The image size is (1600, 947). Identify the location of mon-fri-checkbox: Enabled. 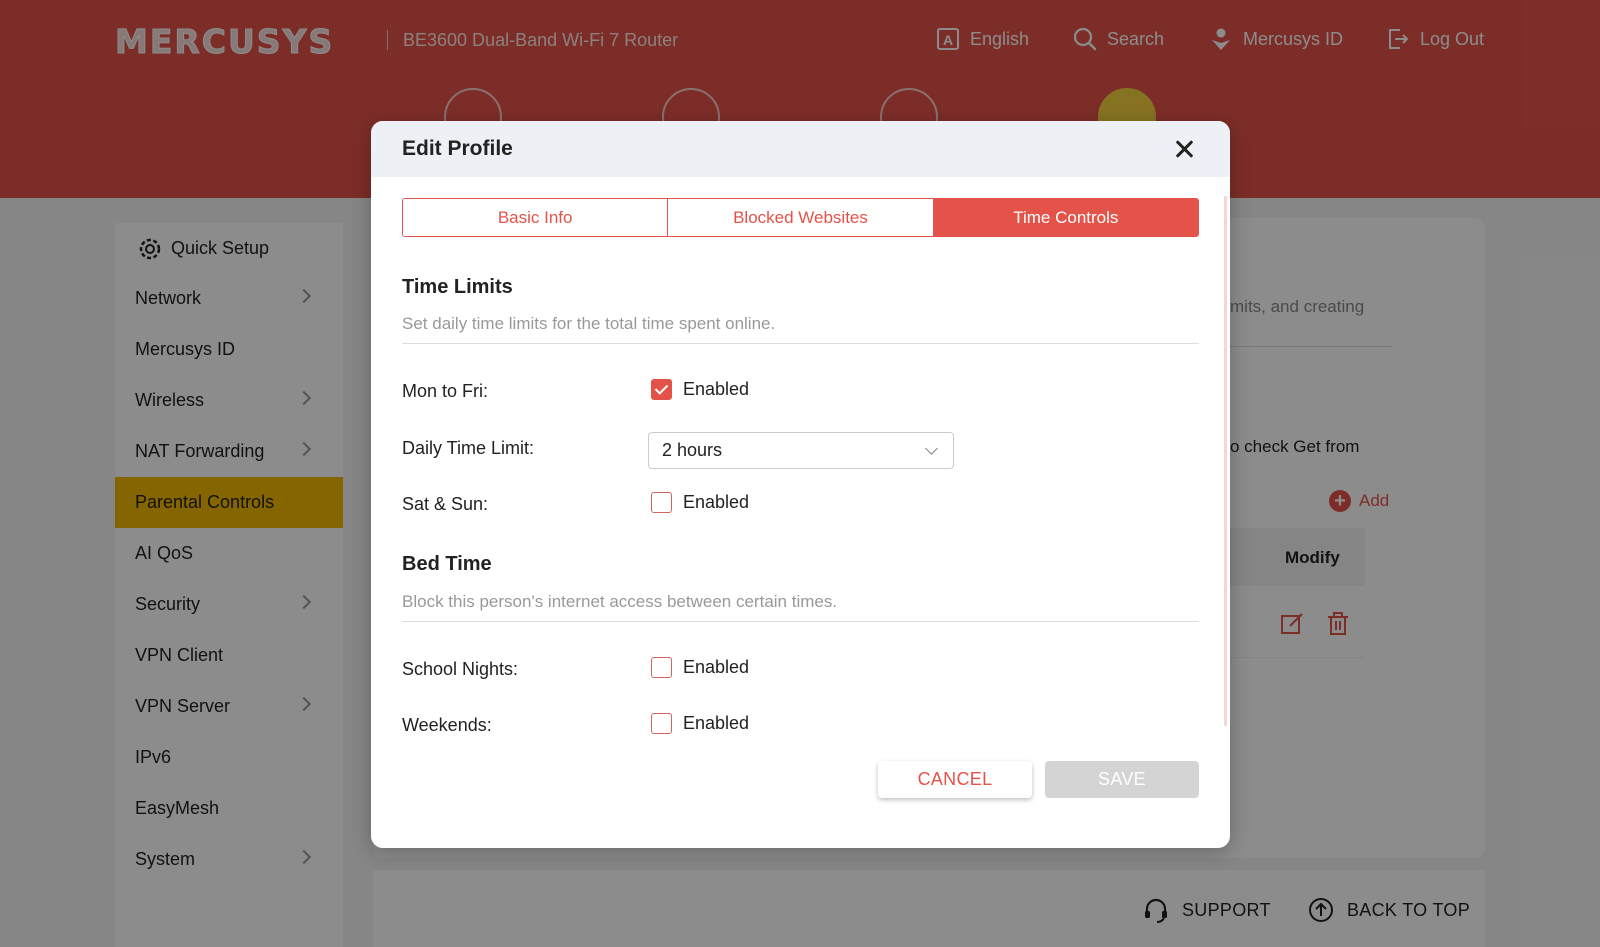
(700, 389).